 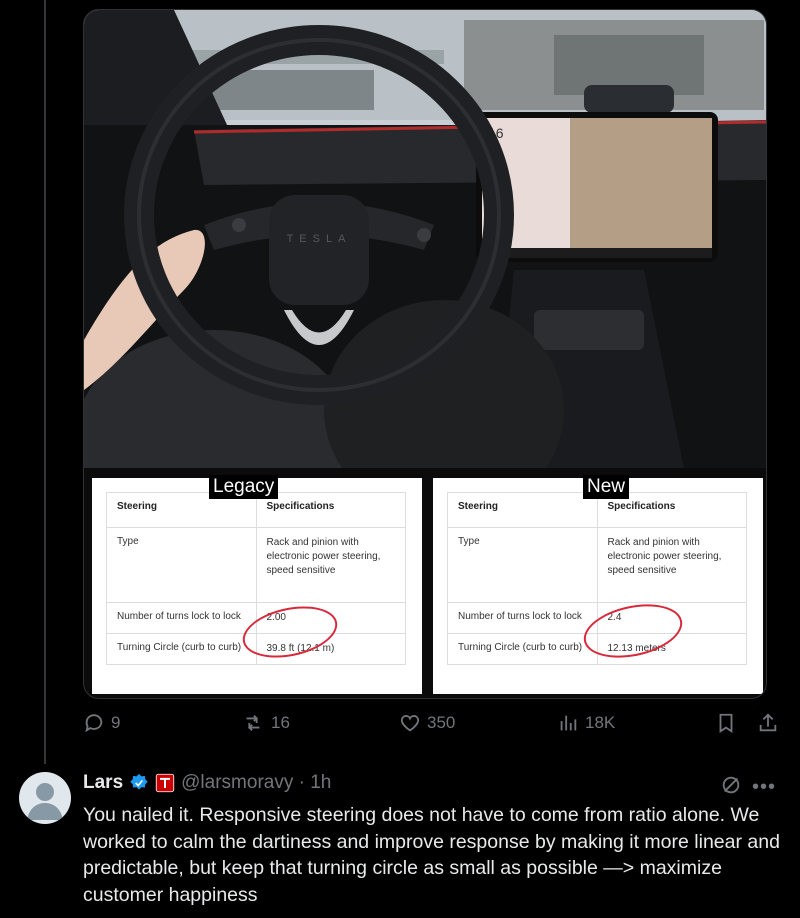 What do you see at coordinates (319, 239) in the screenshot?
I see `wheel-logo: TESLA` at bounding box center [319, 239].